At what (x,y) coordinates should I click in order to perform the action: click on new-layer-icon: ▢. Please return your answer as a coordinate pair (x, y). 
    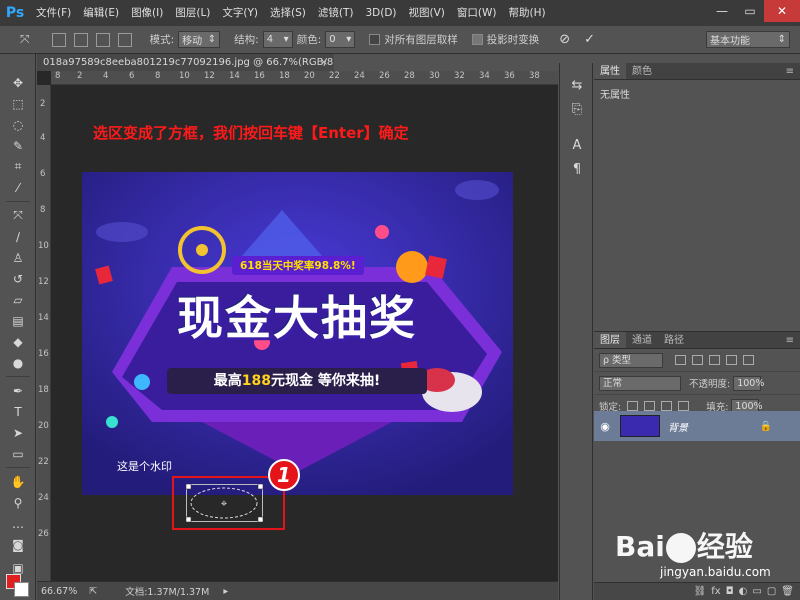
    Looking at the image, I should click on (771, 591).